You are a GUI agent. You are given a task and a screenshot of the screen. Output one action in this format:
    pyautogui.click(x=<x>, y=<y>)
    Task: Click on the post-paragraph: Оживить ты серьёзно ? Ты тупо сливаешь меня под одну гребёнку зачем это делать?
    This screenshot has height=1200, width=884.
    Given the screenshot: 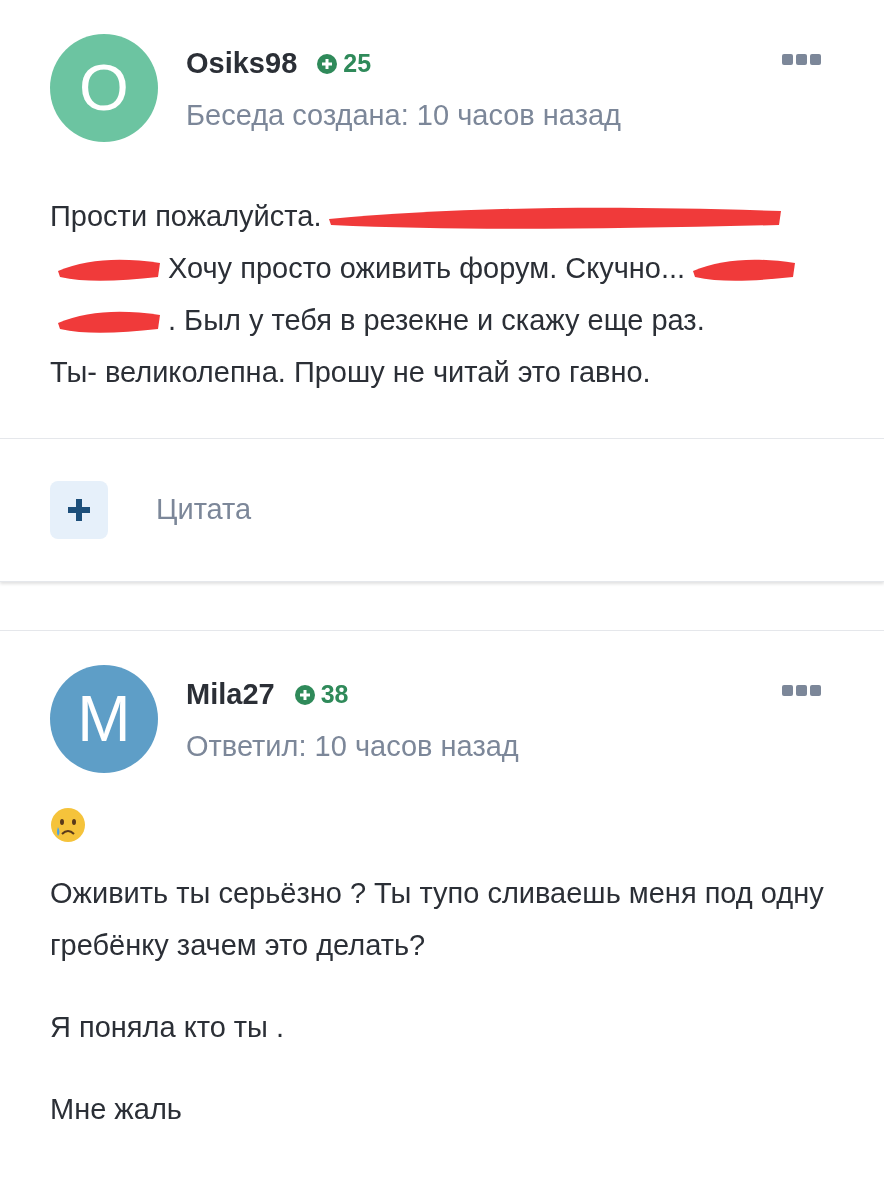 What is the action you would take?
    pyautogui.click(x=437, y=919)
    